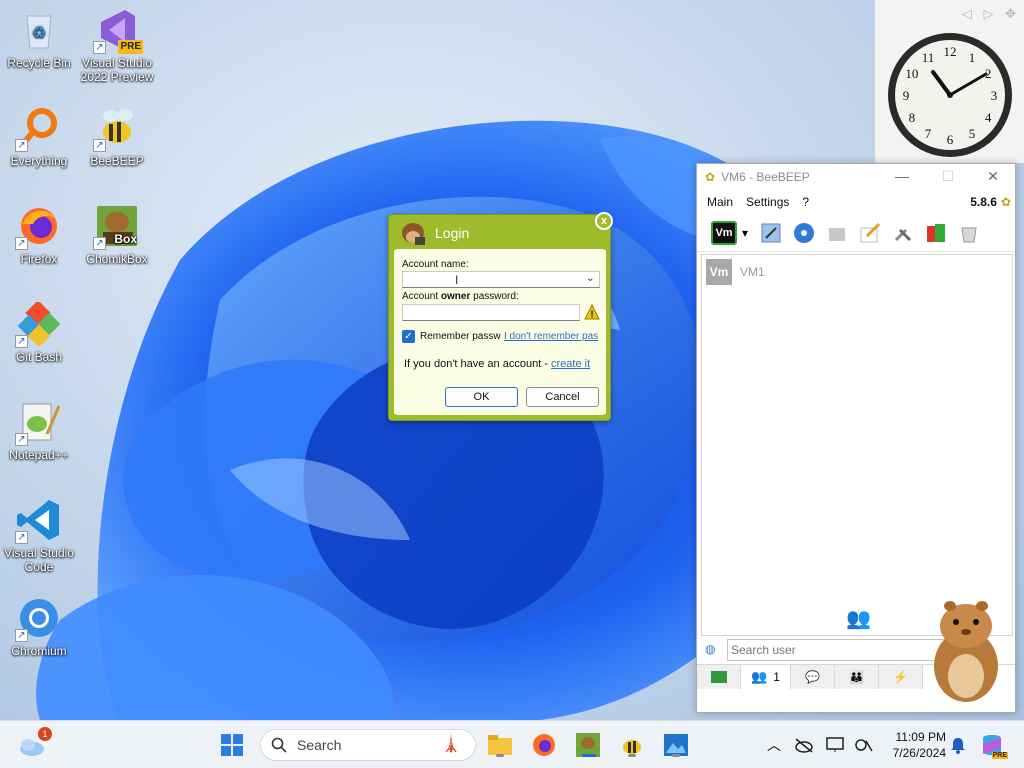 The width and height of the screenshot is (1024, 768). What do you see at coordinates (116, 129) in the screenshot?
I see `bee-icon: ↗` at bounding box center [116, 129].